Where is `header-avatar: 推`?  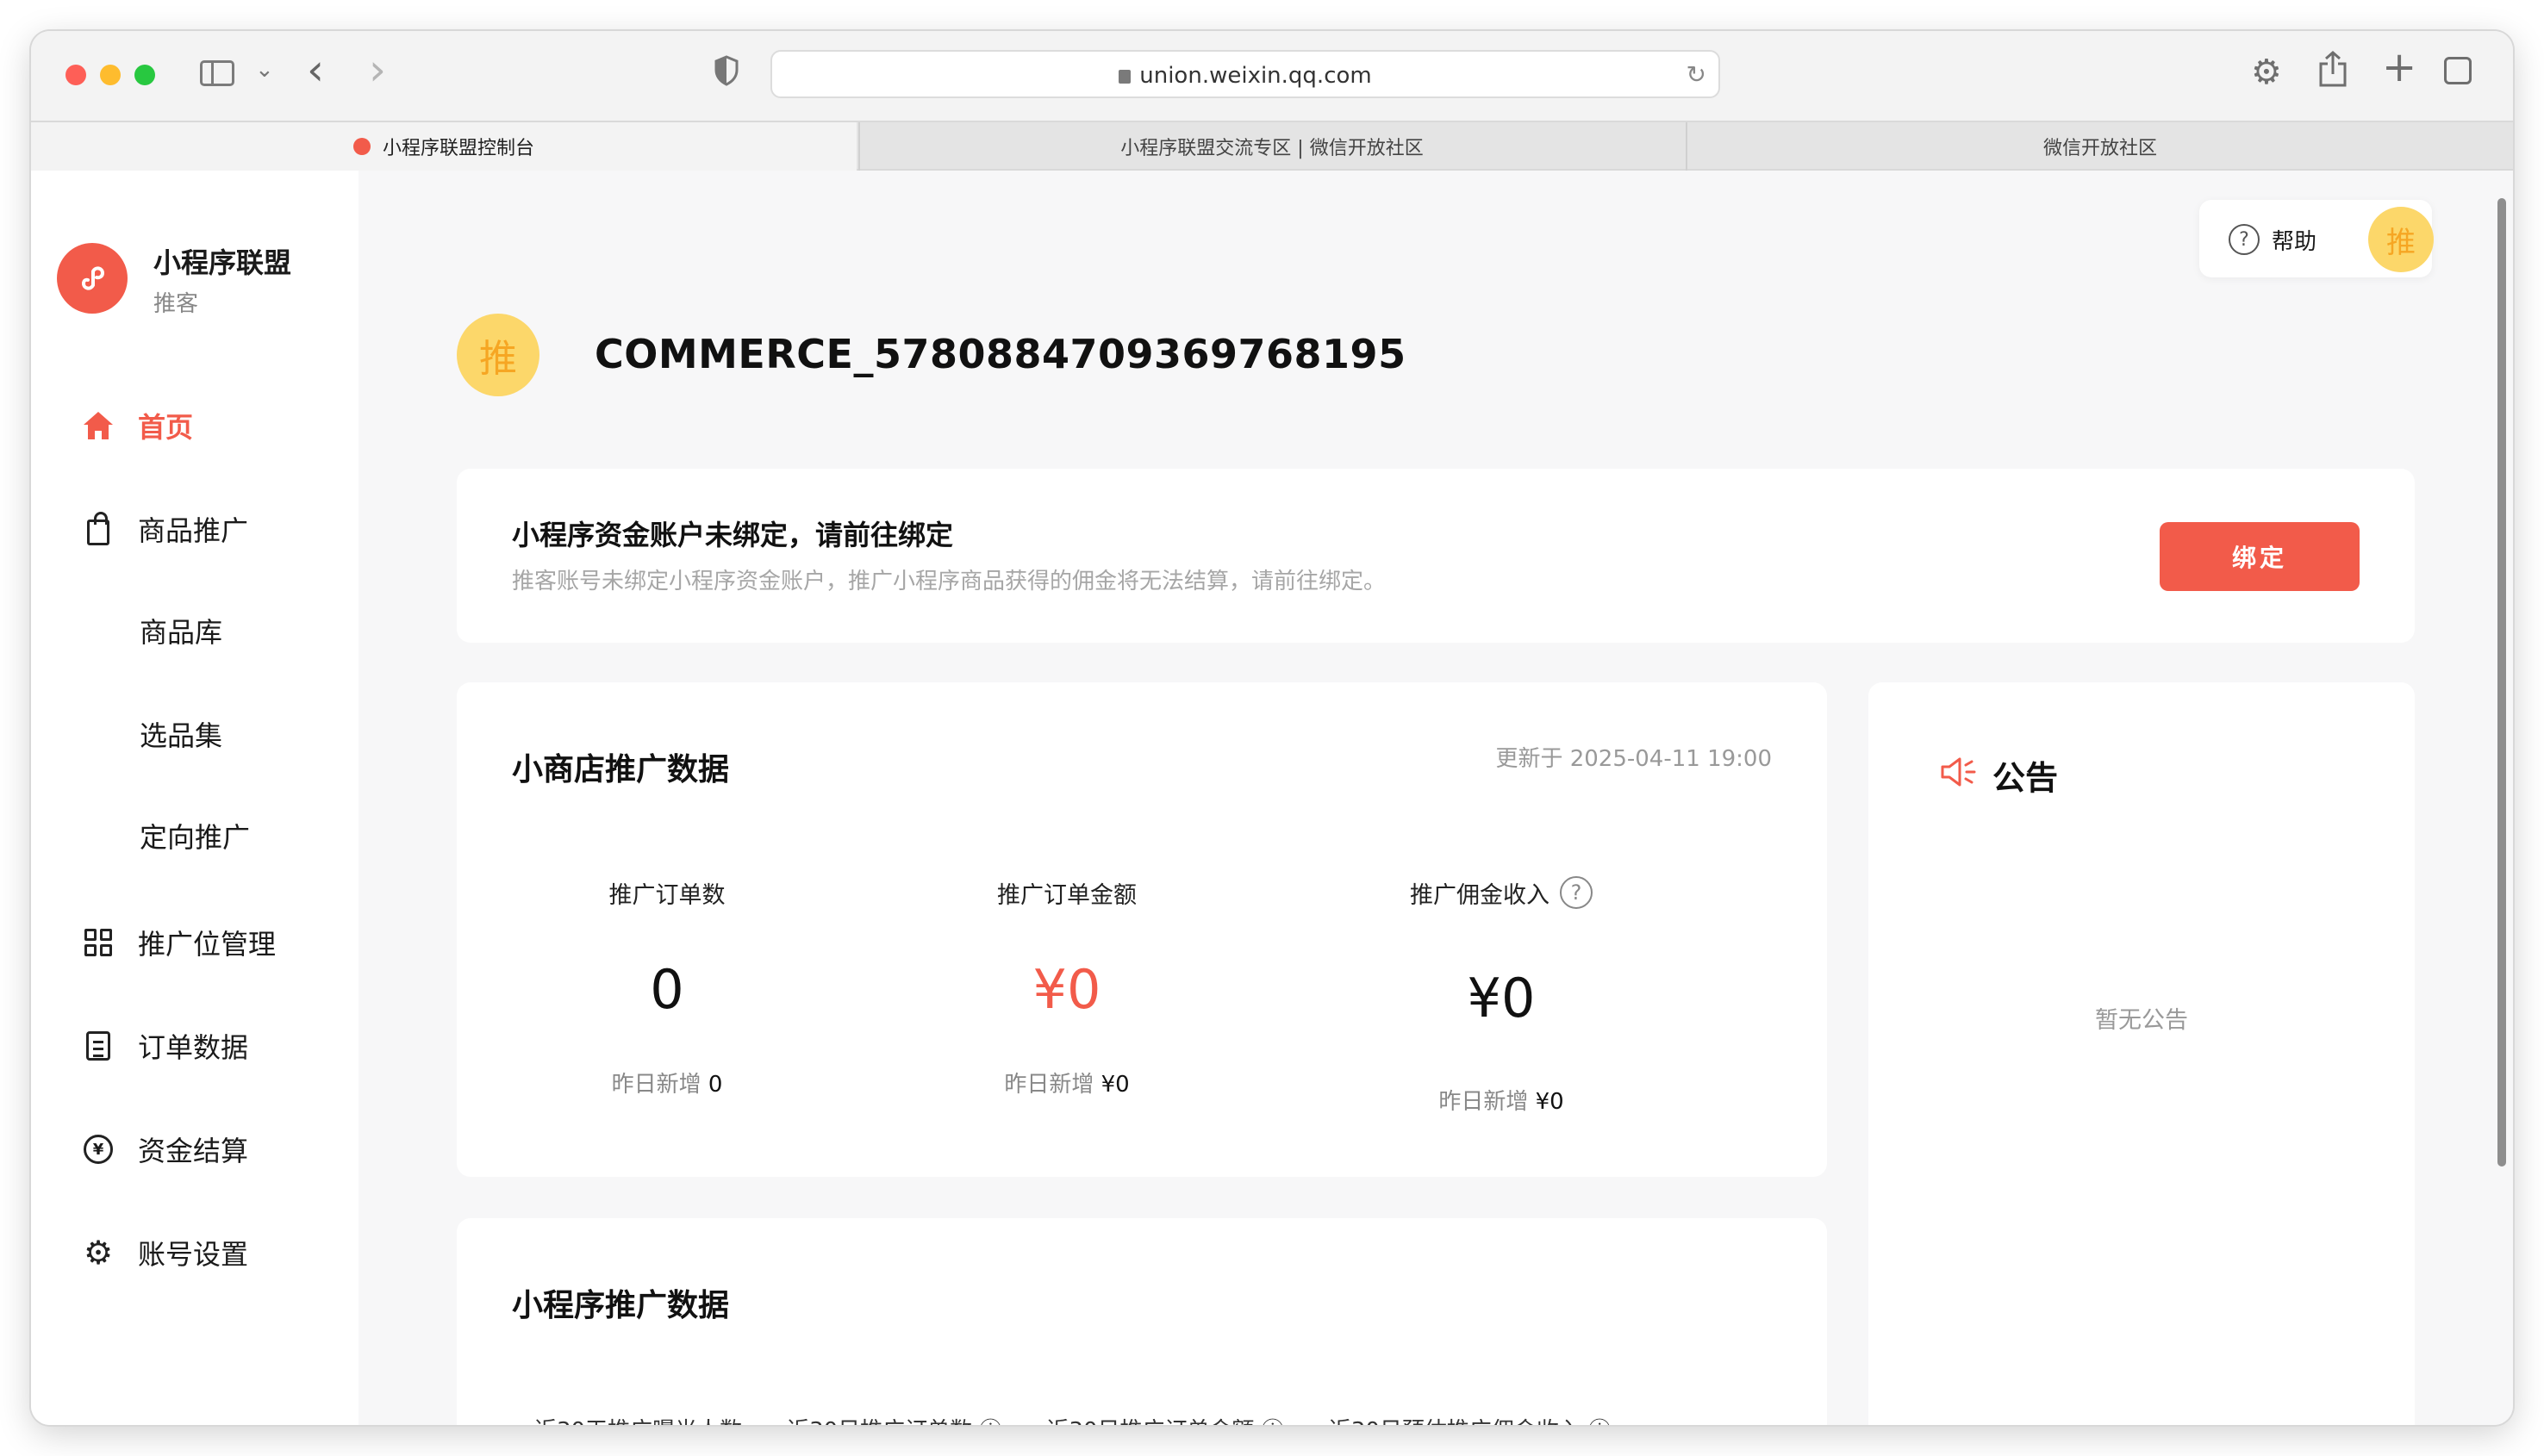 header-avatar: 推 is located at coordinates (2401, 240).